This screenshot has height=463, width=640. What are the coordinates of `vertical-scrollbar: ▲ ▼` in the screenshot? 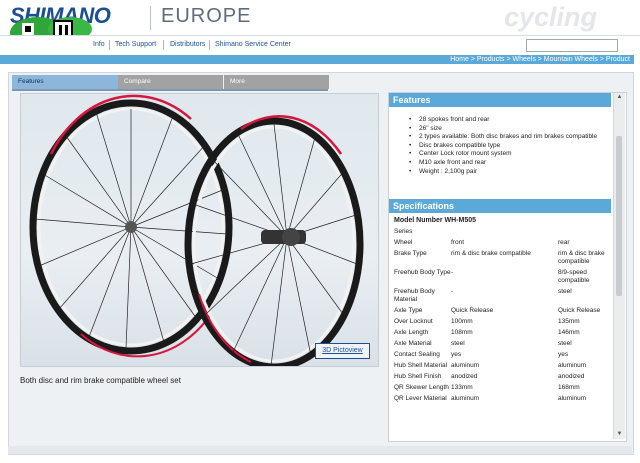 It's located at (619, 266).